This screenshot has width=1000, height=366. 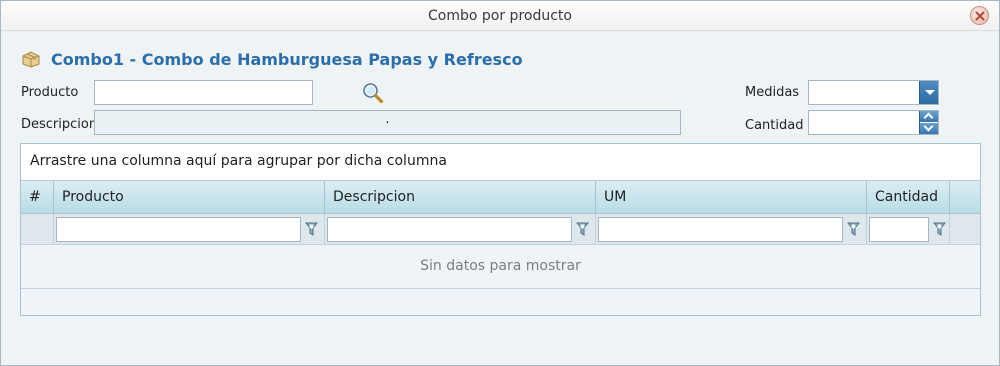 I want to click on filter-producto-input, so click(x=178, y=229).